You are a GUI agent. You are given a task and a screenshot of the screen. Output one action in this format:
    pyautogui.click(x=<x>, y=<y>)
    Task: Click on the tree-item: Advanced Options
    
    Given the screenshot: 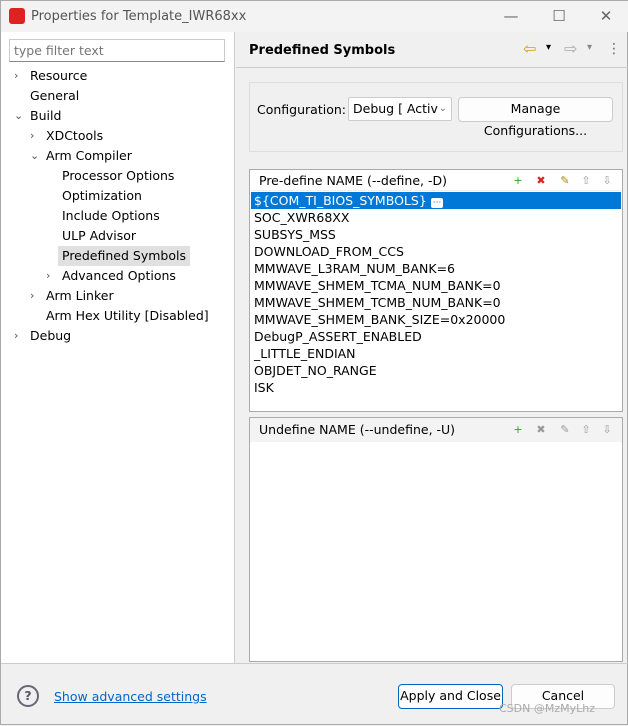 What is the action you would take?
    pyautogui.click(x=119, y=276)
    